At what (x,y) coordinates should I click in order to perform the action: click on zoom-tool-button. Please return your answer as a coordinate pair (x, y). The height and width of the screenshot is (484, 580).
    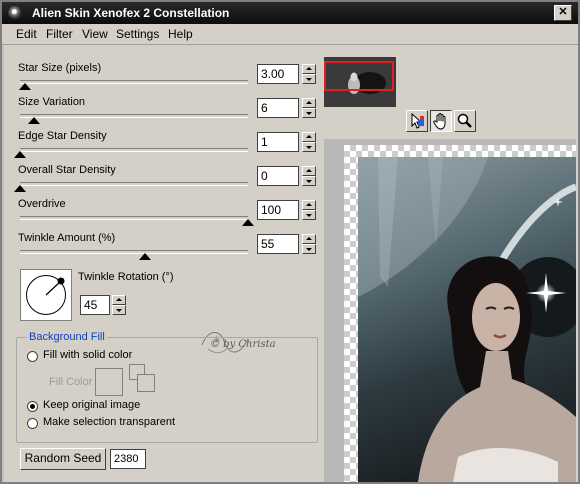
    Looking at the image, I should click on (465, 121).